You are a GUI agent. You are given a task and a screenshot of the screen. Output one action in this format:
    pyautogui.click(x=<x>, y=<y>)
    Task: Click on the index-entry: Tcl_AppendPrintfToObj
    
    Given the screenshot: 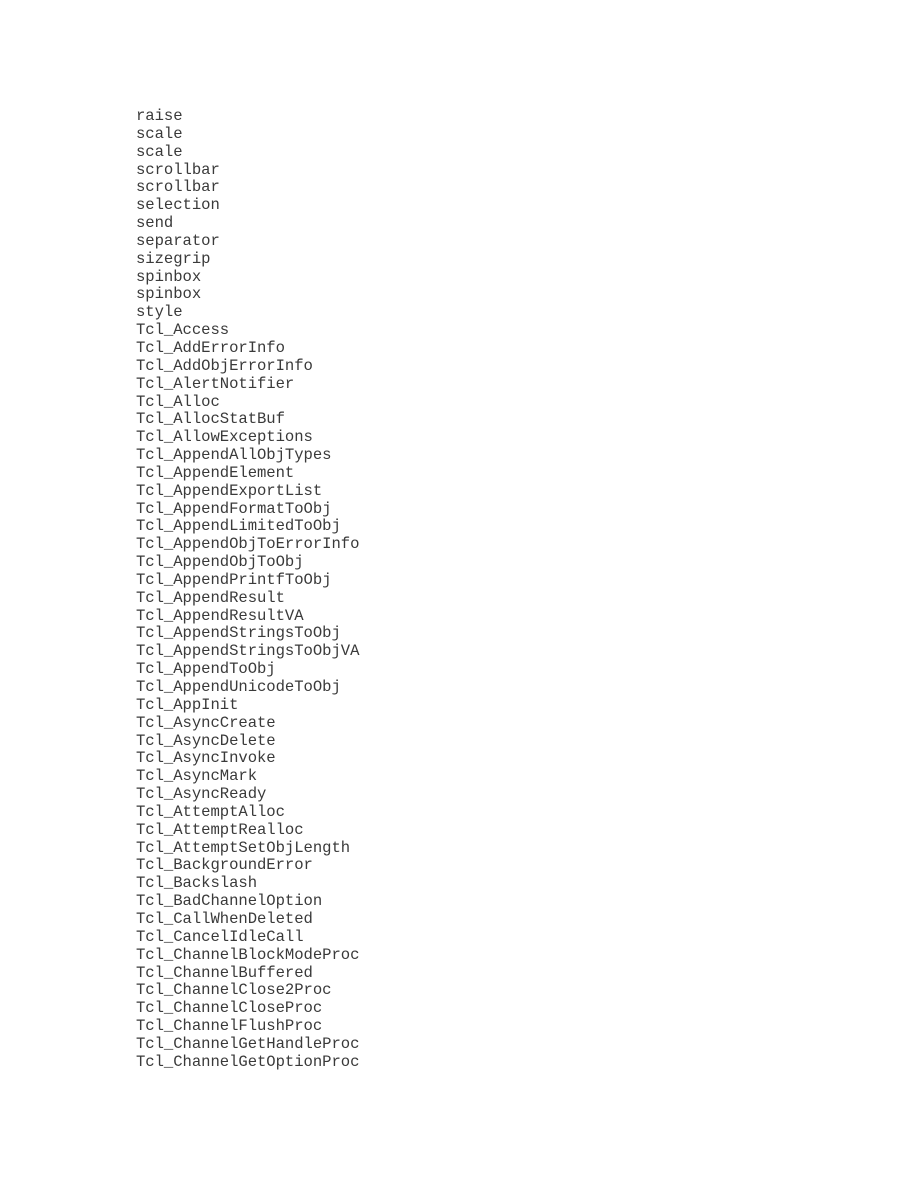 What is the action you would take?
    pyautogui.click(x=234, y=579)
    